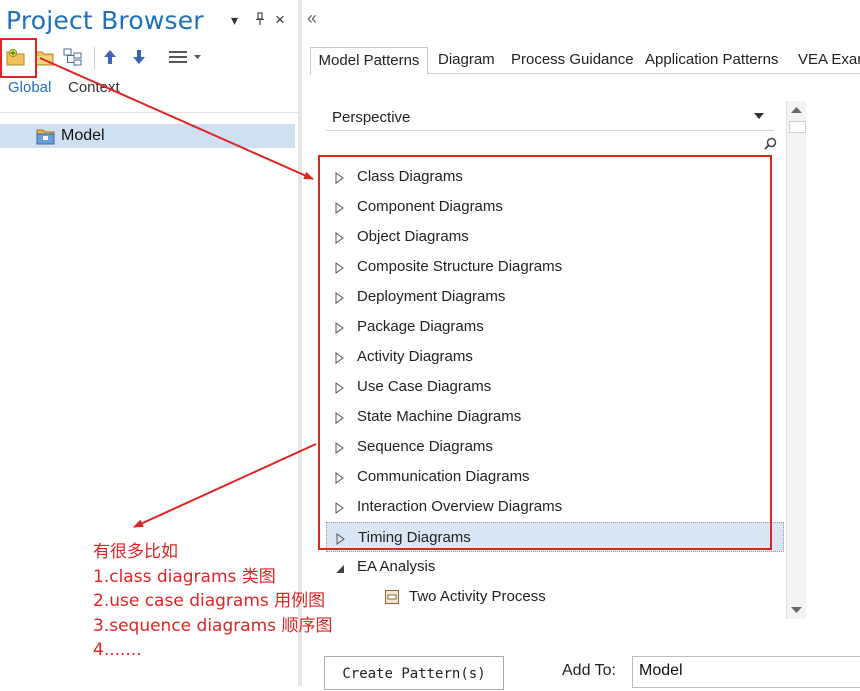 Image resolution: width=860 pixels, height=691 pixels. What do you see at coordinates (556, 597) in the screenshot?
I see `list-item-child: Two Activity Process` at bounding box center [556, 597].